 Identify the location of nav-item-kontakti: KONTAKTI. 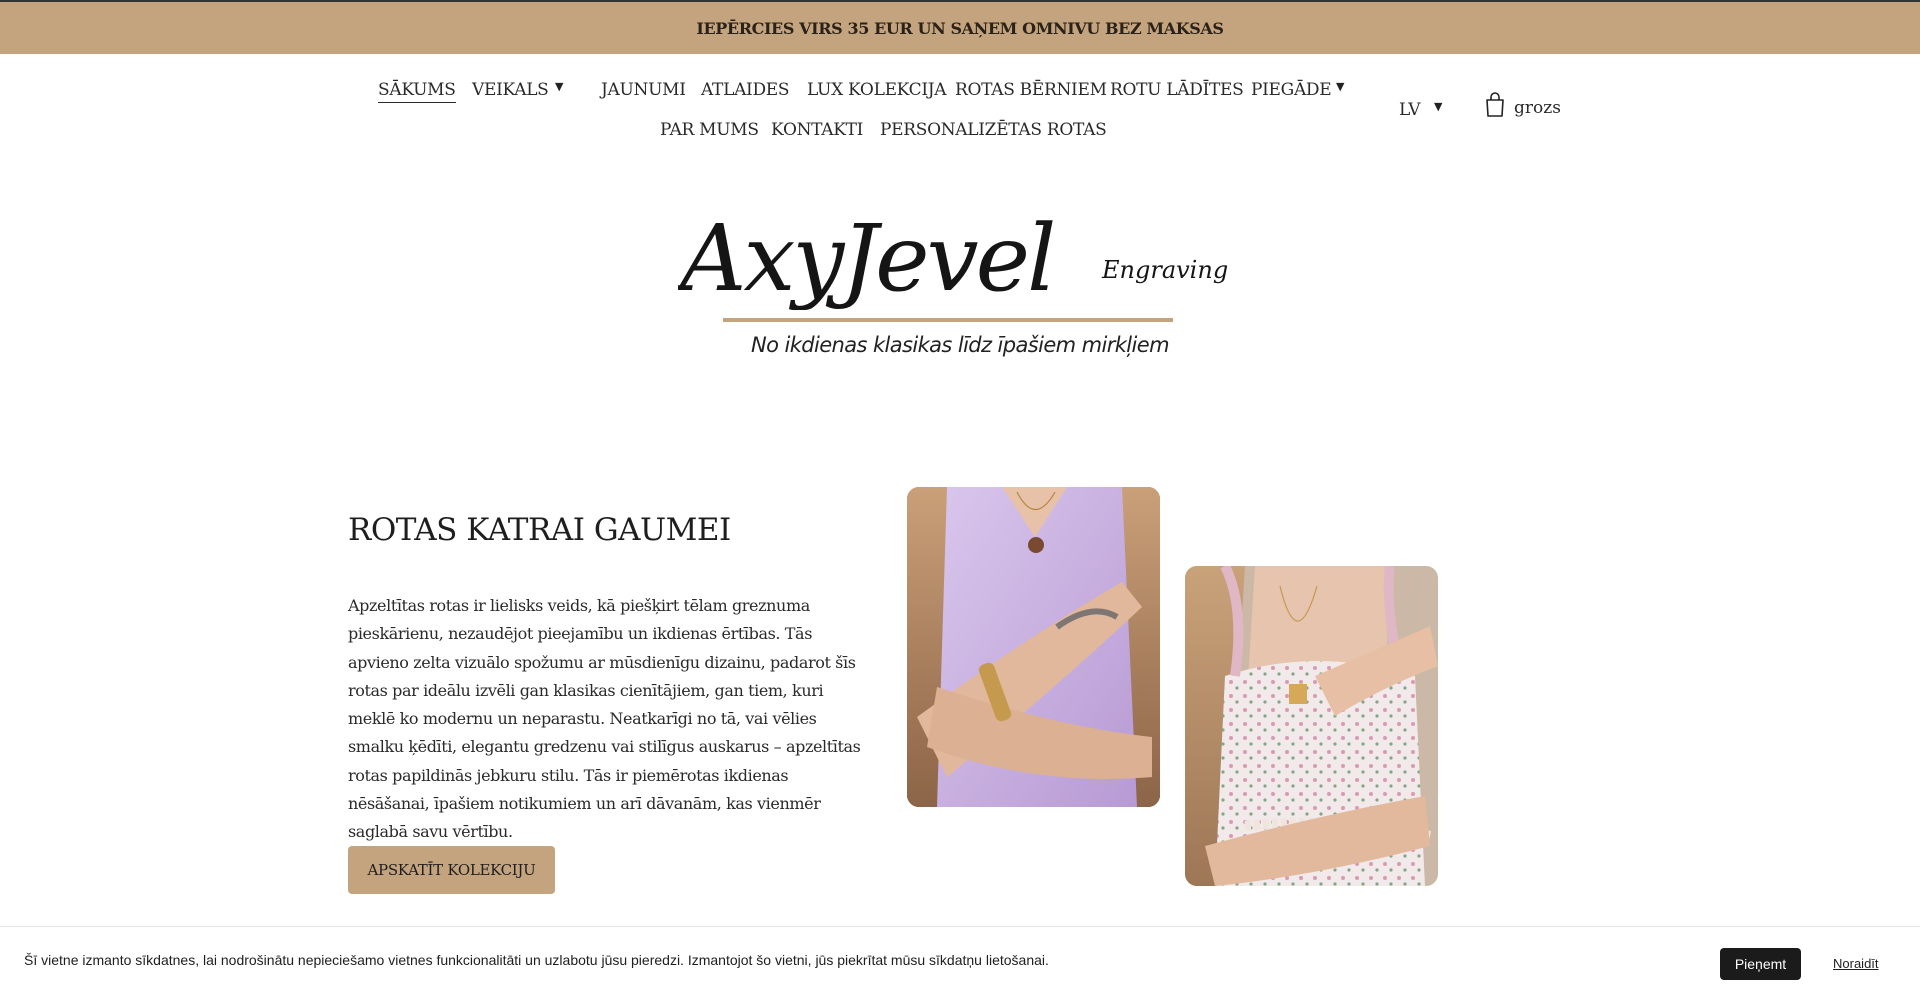
(817, 130).